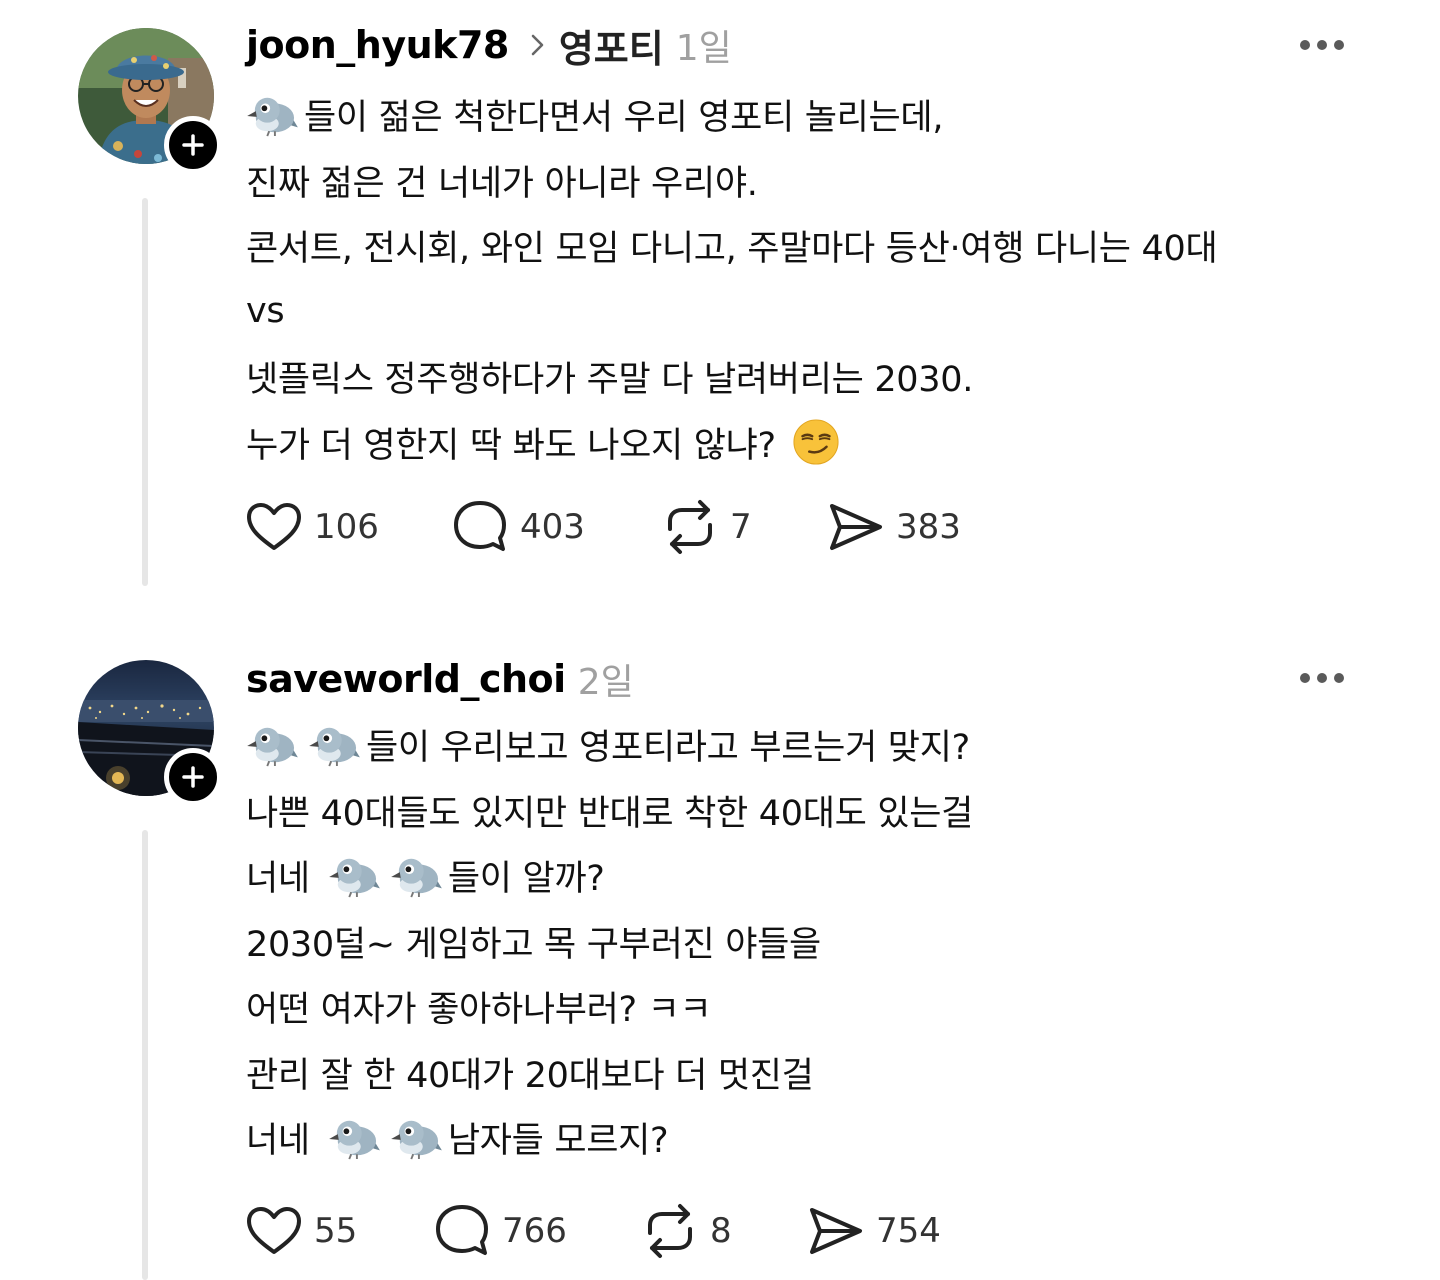  I want to click on post-text-line: 2030덜~ 게임하고 목 구부러진 야들을, so click(533, 944).